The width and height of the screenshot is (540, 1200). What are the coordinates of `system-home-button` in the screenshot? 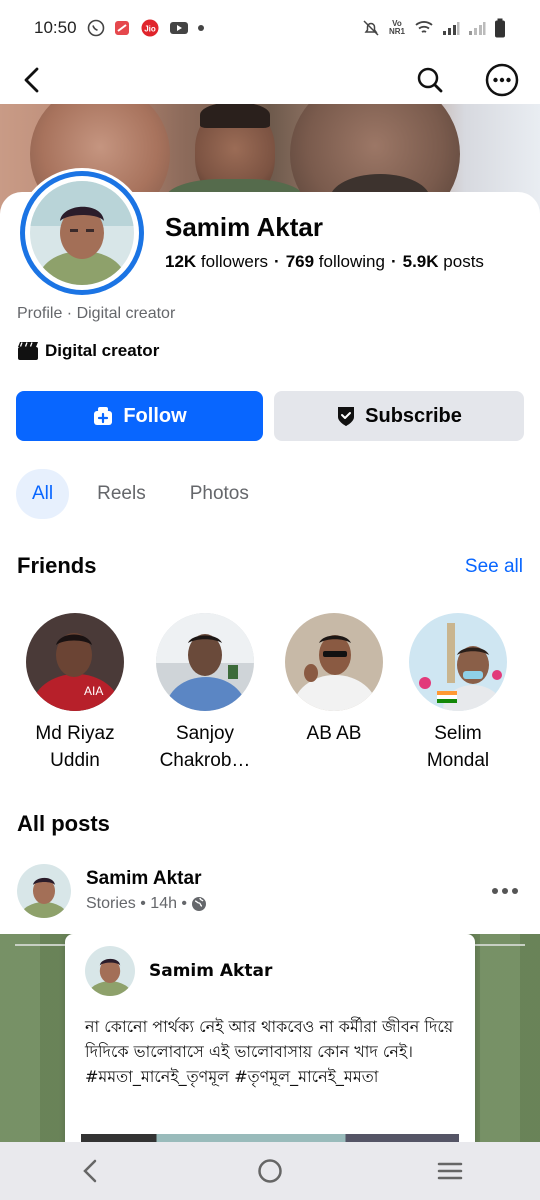 It's located at (270, 1171).